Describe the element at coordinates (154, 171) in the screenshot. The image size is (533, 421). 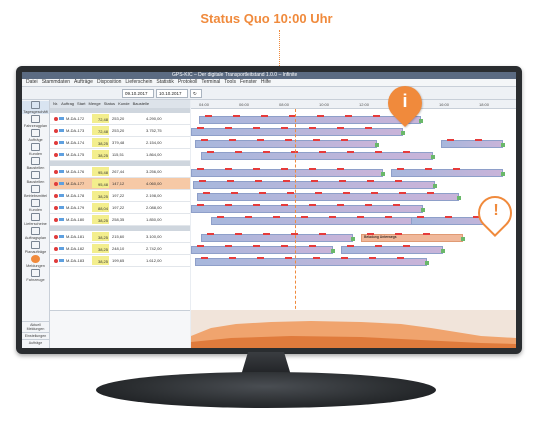
I see `amount-cell: 3.256,00` at that location.